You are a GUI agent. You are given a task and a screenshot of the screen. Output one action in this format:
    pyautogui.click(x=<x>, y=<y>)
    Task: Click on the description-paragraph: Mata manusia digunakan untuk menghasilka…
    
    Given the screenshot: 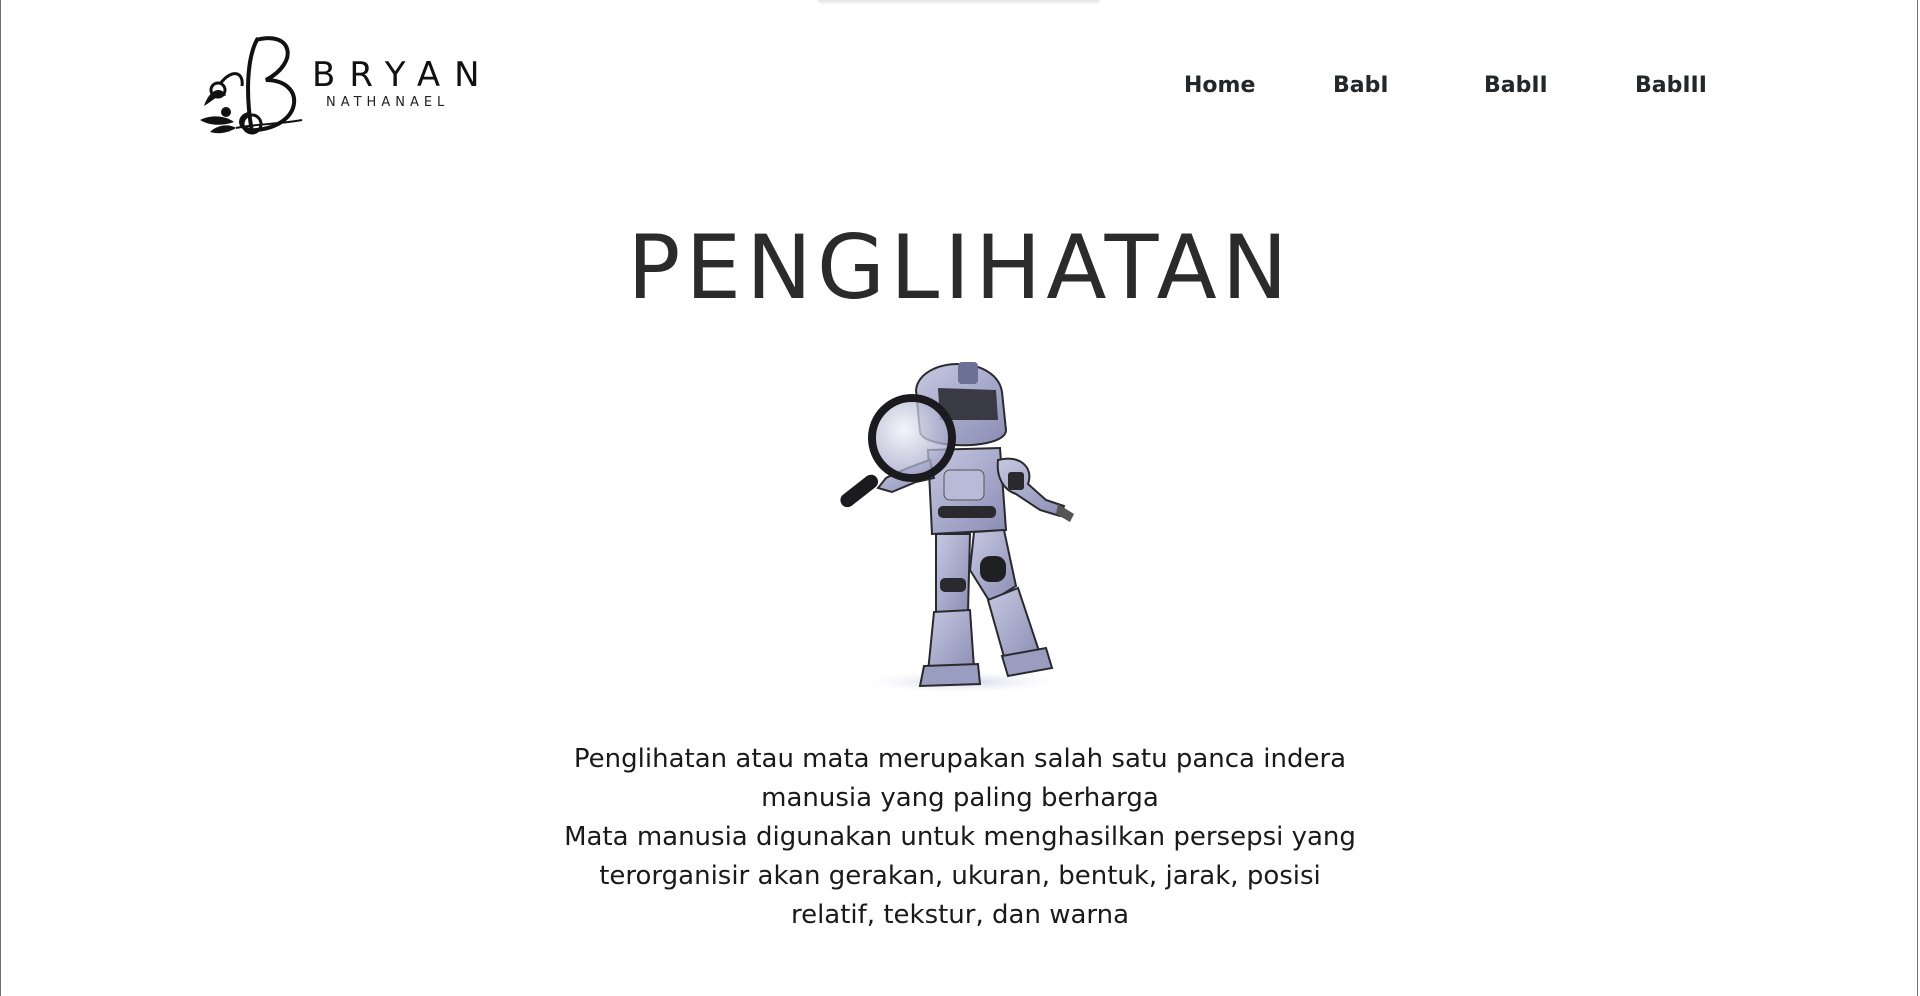 What is the action you would take?
    pyautogui.click(x=960, y=876)
    